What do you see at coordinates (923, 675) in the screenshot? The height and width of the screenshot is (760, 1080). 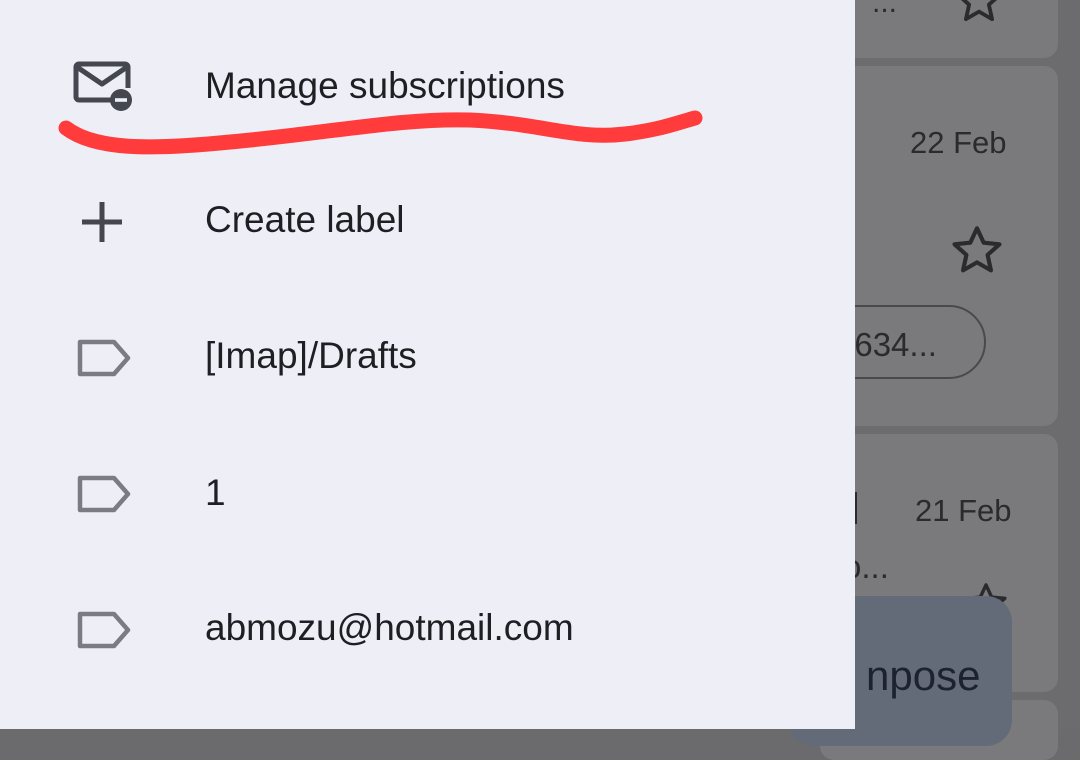 I see `compose-button-label: npose` at bounding box center [923, 675].